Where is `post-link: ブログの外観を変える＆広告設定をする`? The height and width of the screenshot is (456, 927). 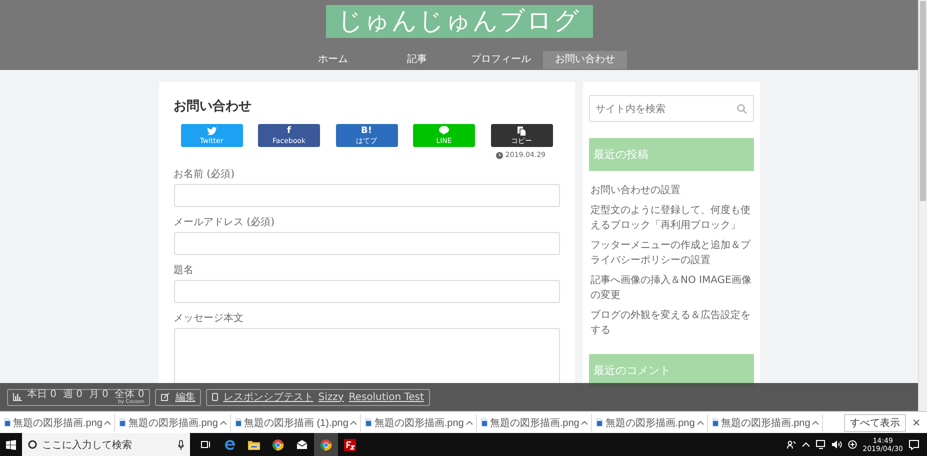
post-link: ブログの外観を変える＆広告設定をする is located at coordinates (671, 323).